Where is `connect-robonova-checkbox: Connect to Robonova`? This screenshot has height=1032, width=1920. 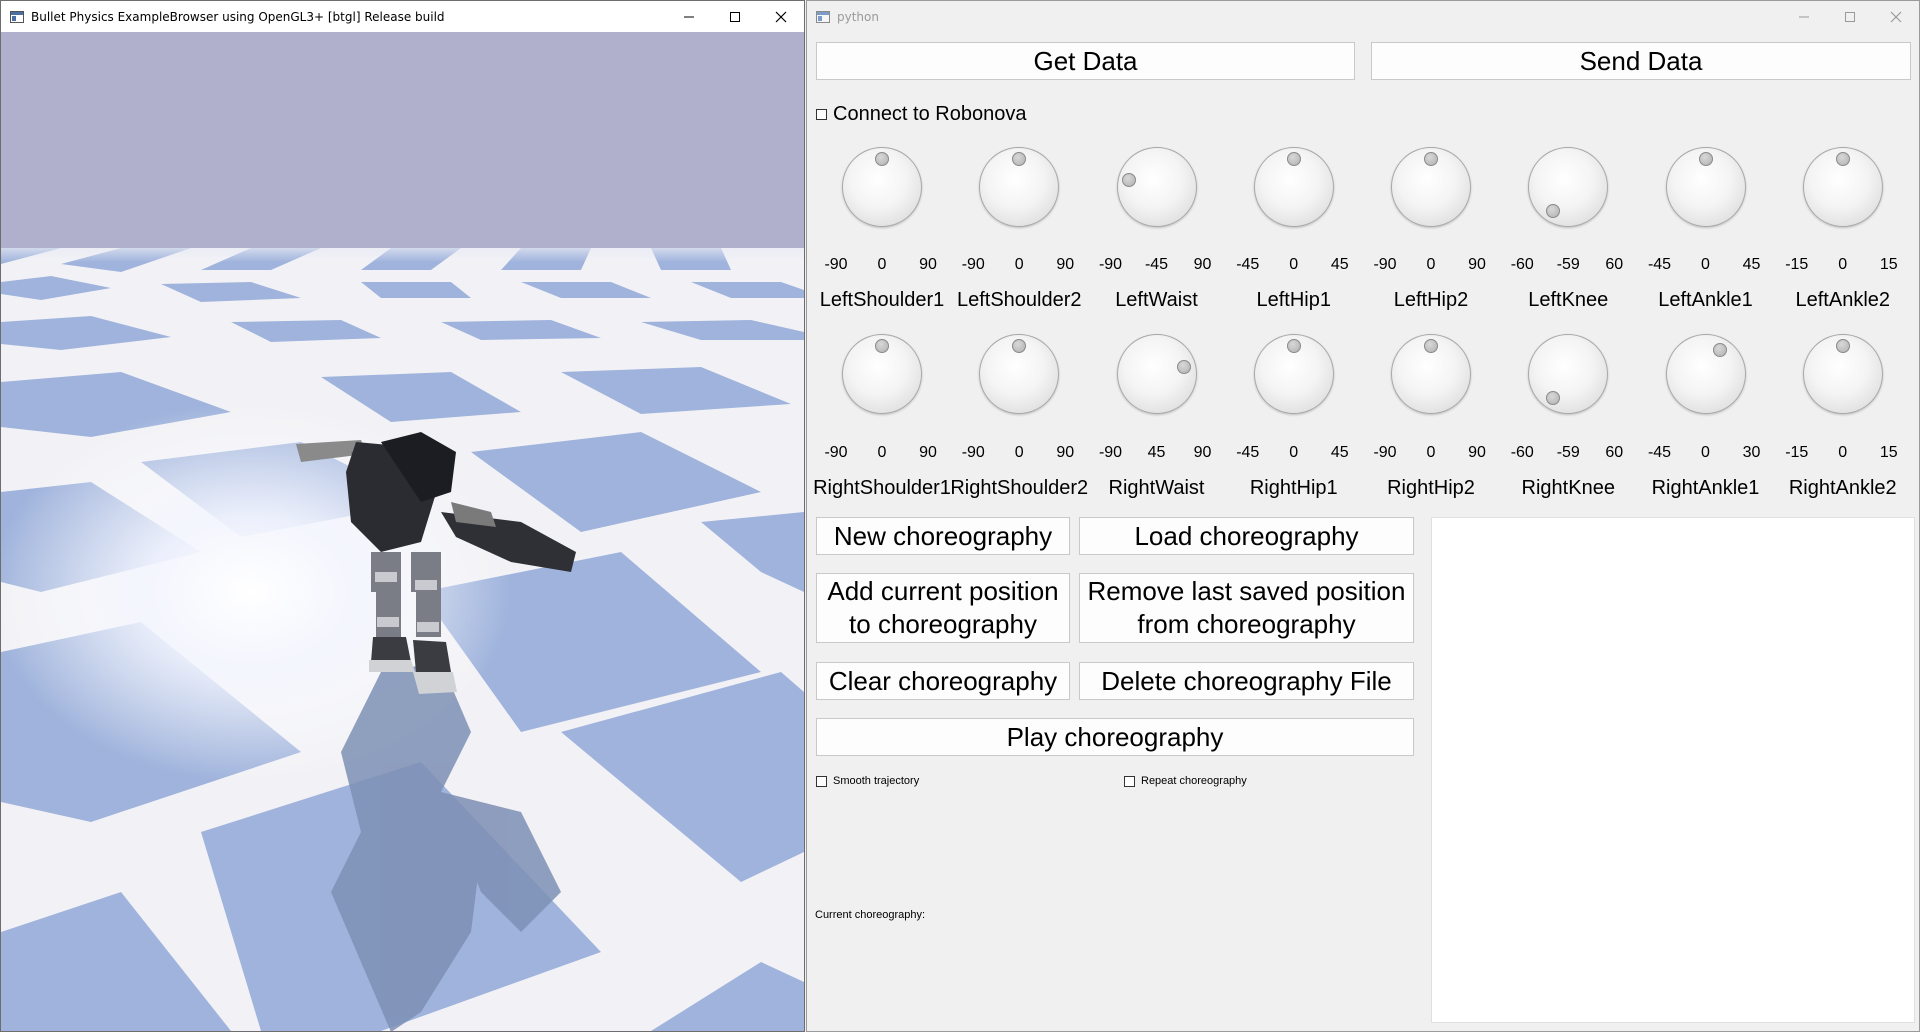 connect-robonova-checkbox: Connect to Robonova is located at coordinates (921, 114).